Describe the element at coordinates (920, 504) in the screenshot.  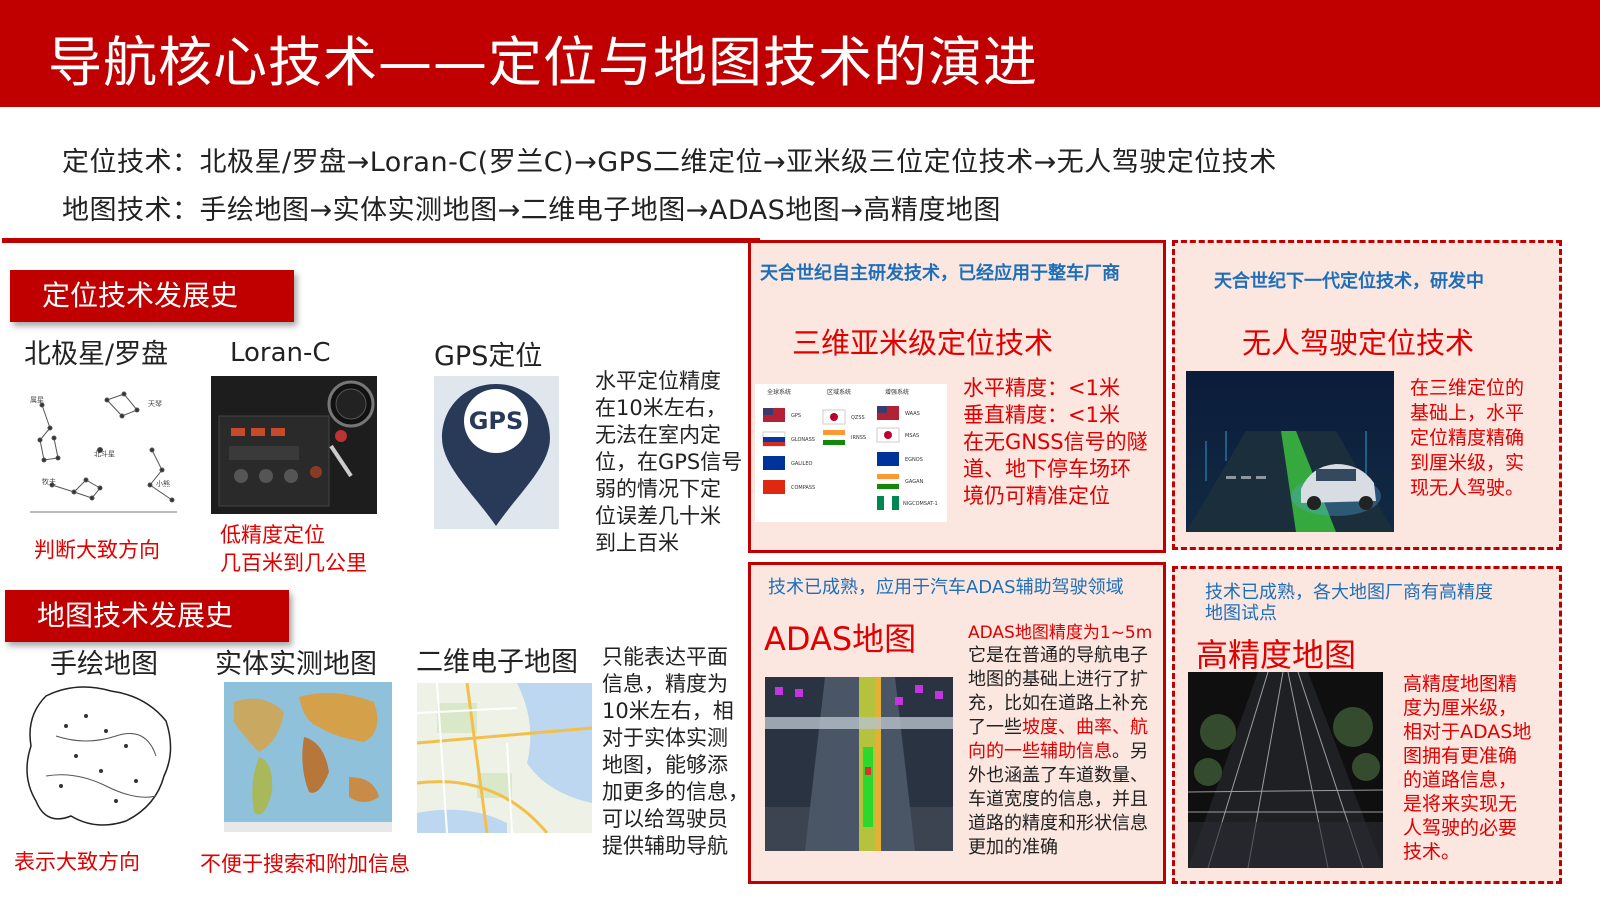
I see `gnss-name: NIGCOMSAT-1` at that location.